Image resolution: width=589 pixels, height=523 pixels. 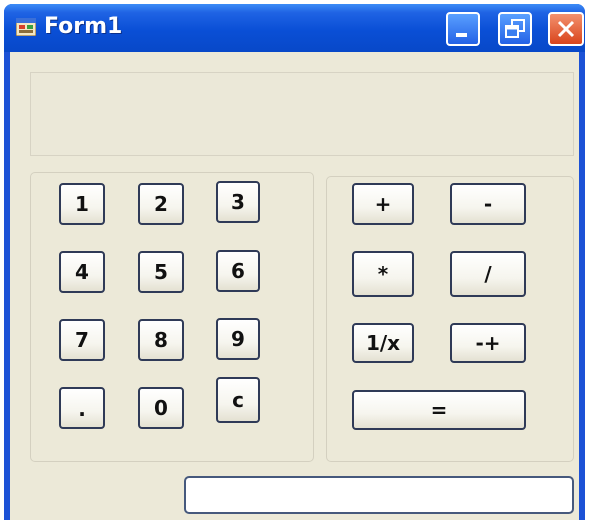 I want to click on divide-button: /, so click(x=488, y=274).